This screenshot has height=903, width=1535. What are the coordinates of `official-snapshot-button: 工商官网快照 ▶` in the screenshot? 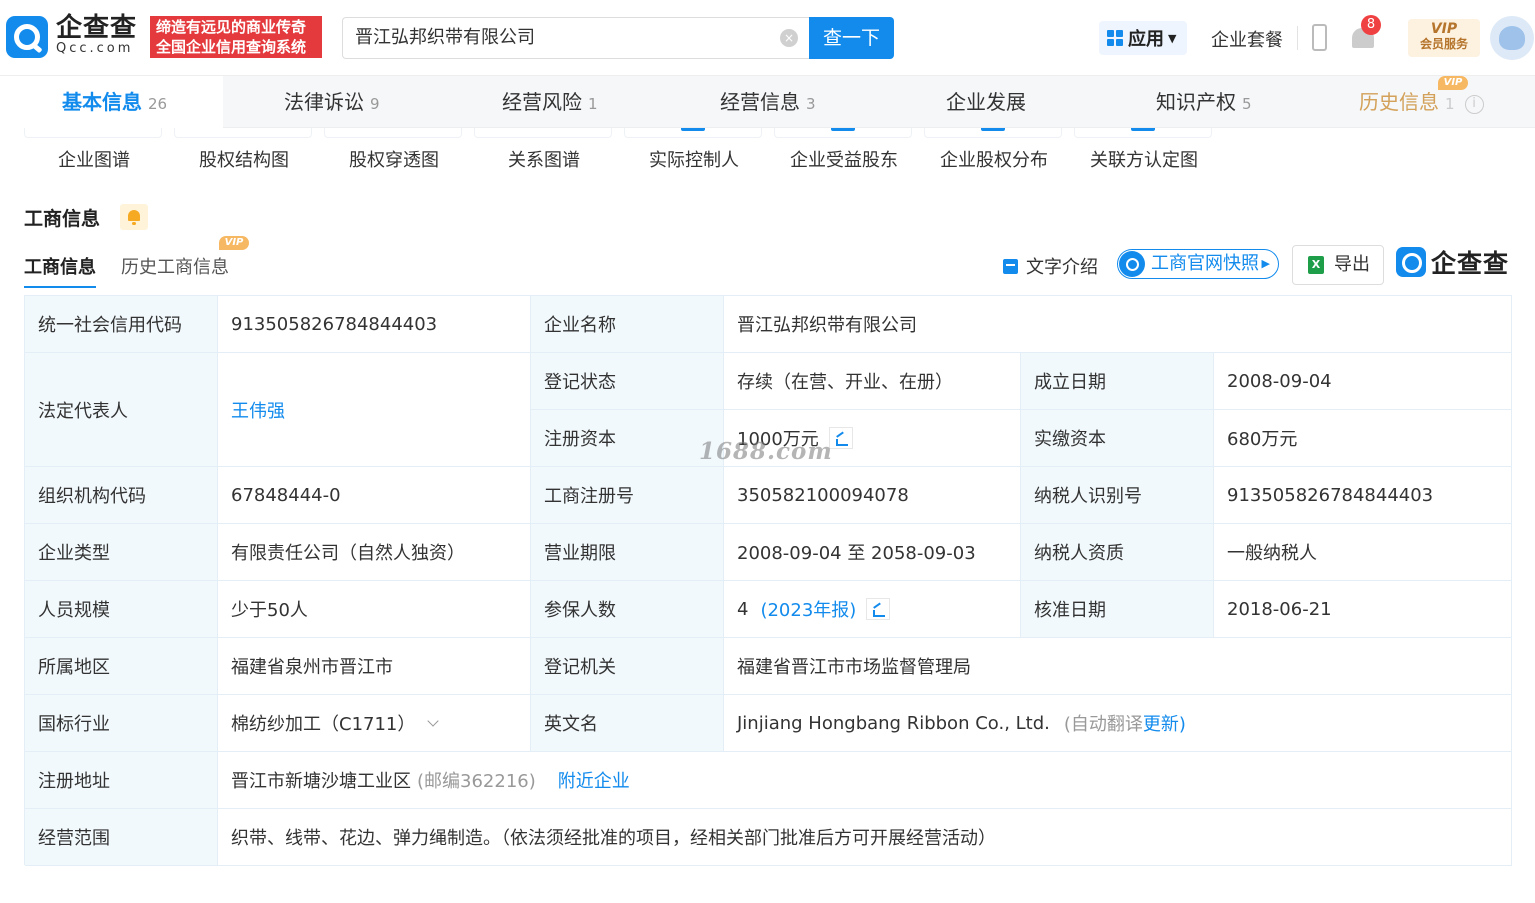 It's located at (1198, 264).